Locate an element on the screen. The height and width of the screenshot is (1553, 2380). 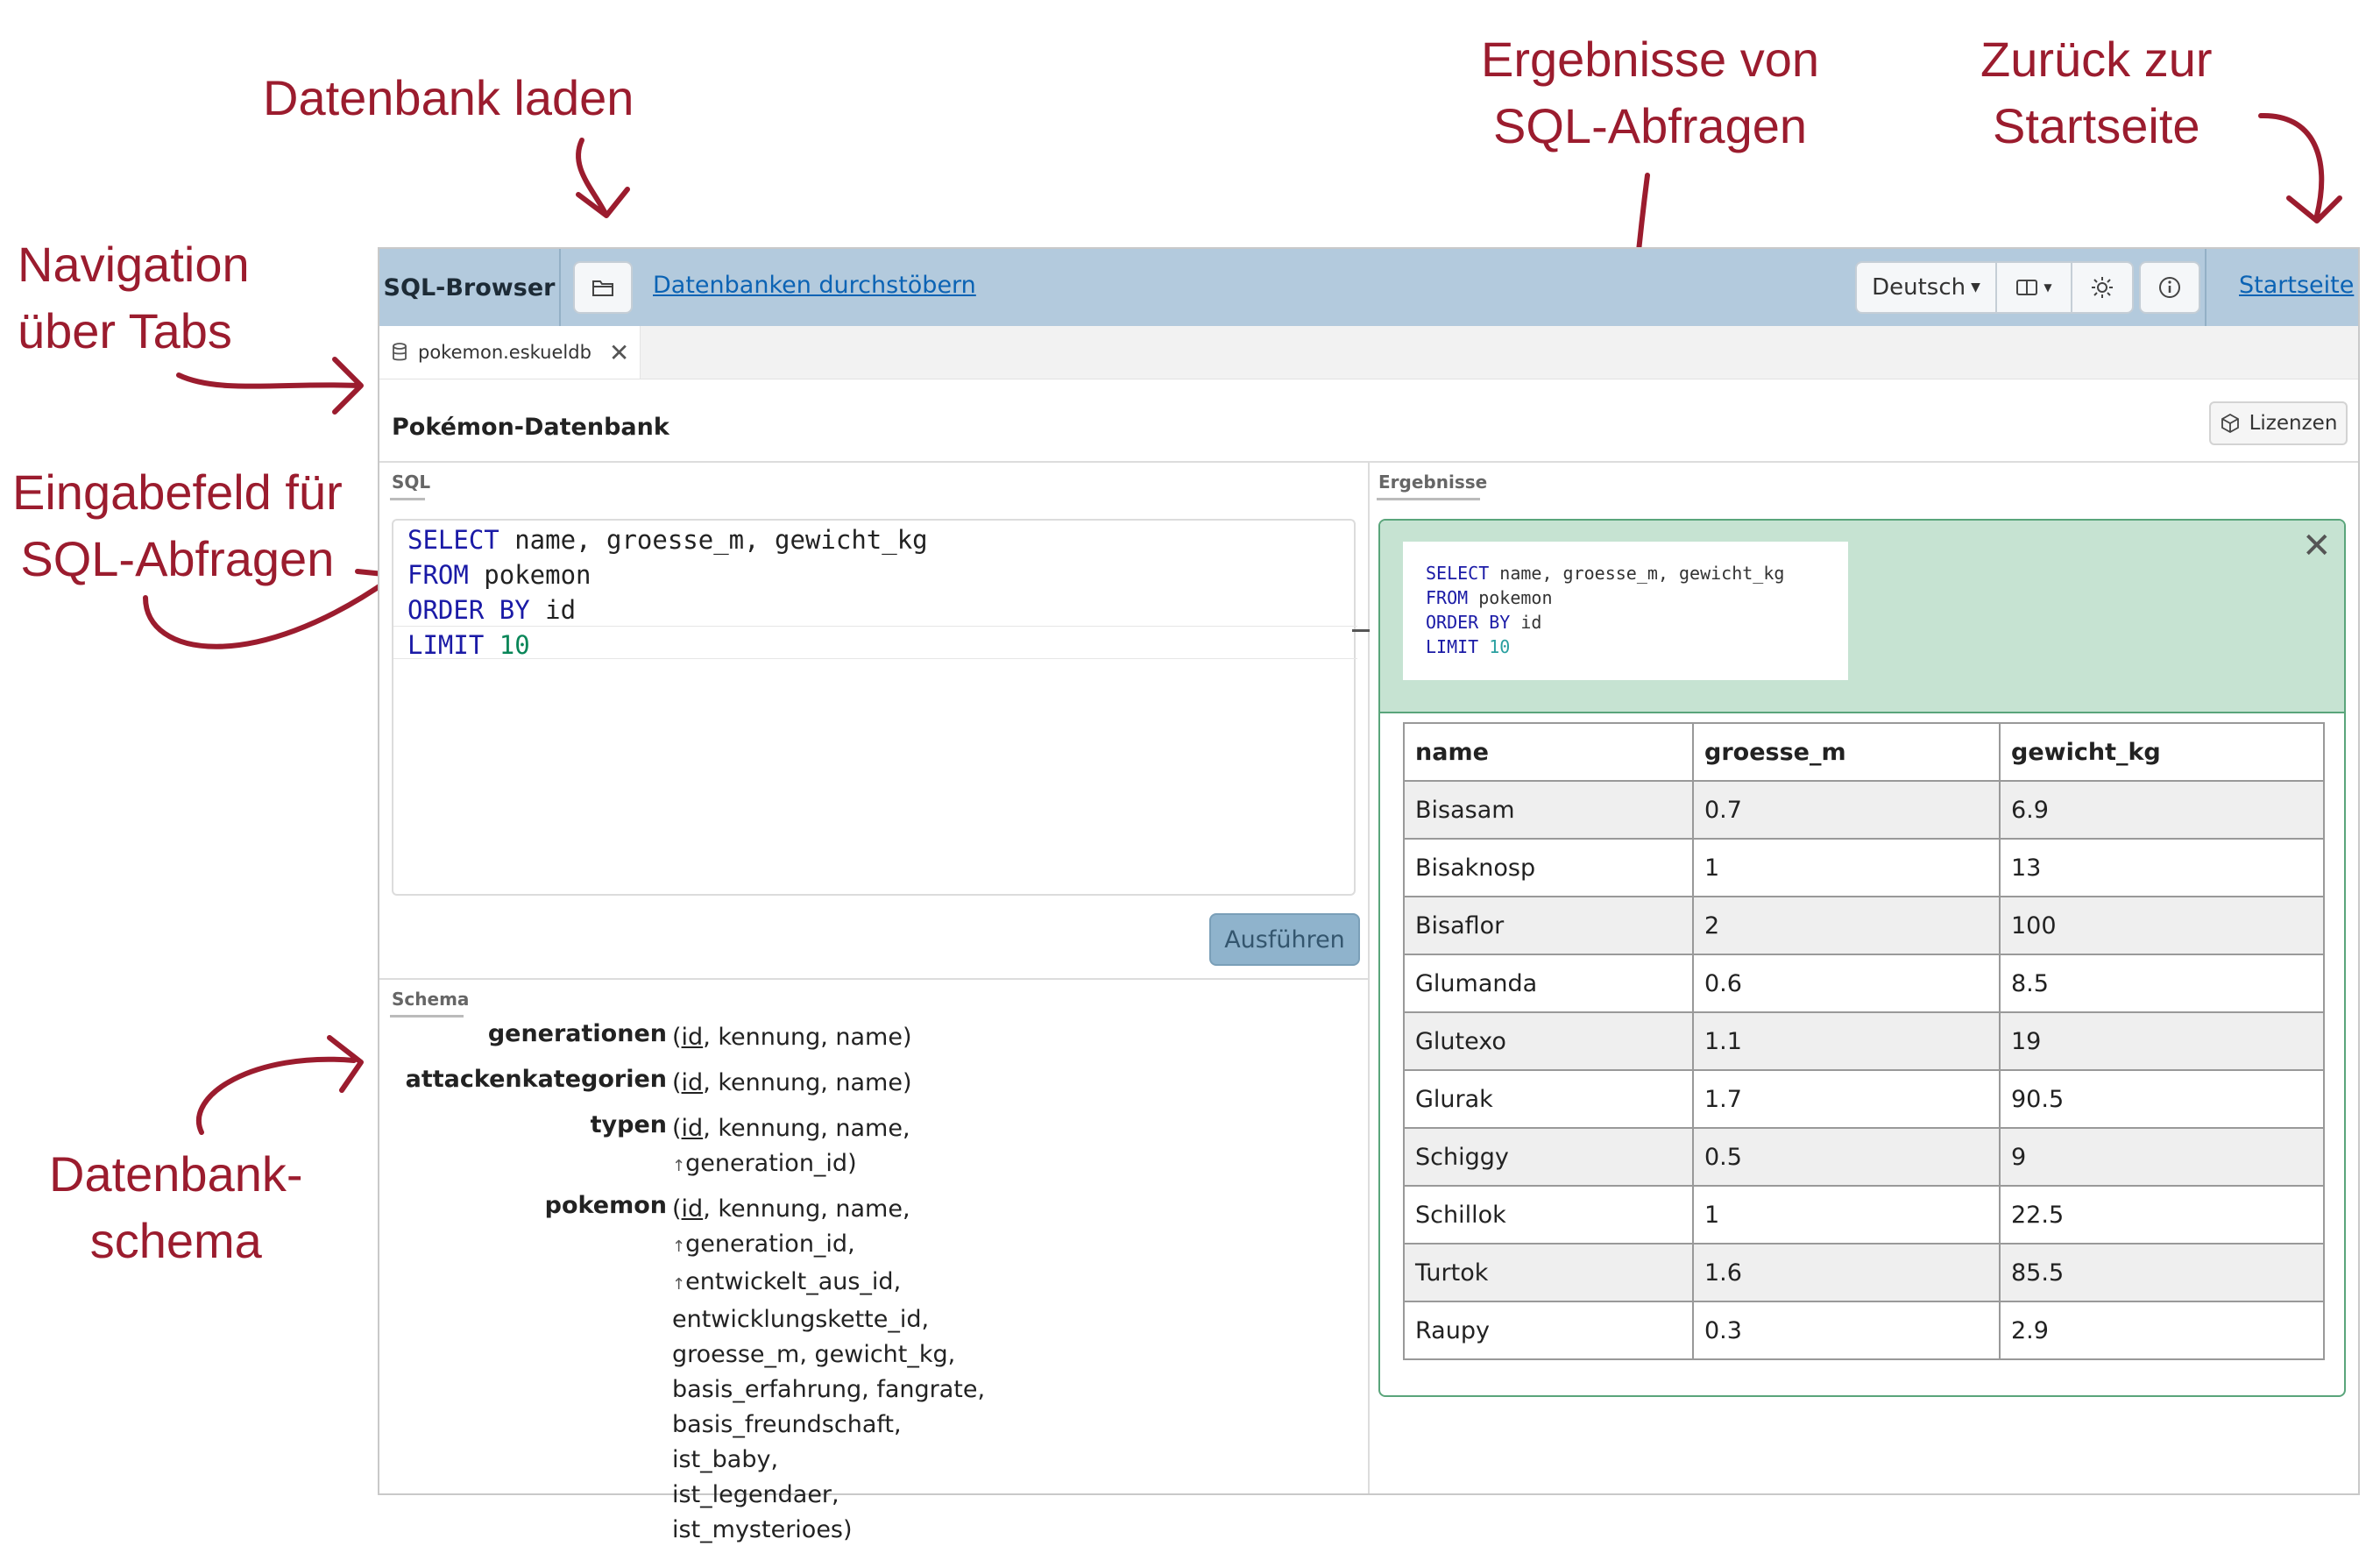
cell: 90.5 is located at coordinates (2162, 1099).